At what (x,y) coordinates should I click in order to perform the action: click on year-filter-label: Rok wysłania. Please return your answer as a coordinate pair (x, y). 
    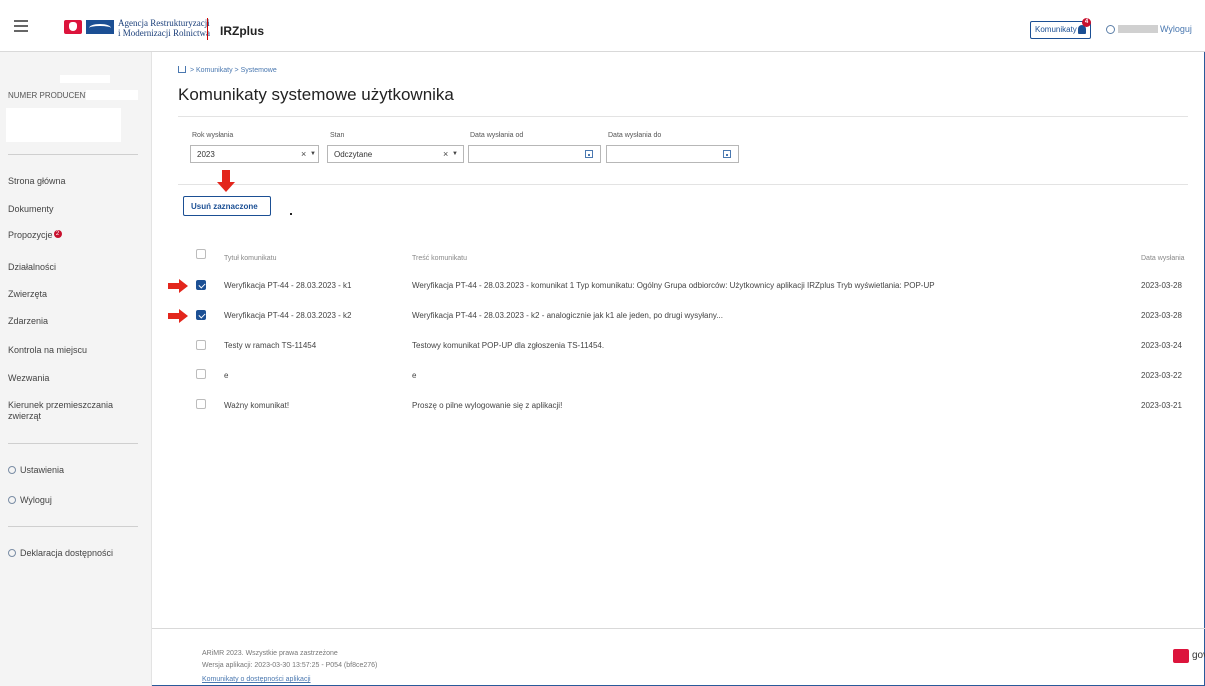
    Looking at the image, I should click on (213, 135).